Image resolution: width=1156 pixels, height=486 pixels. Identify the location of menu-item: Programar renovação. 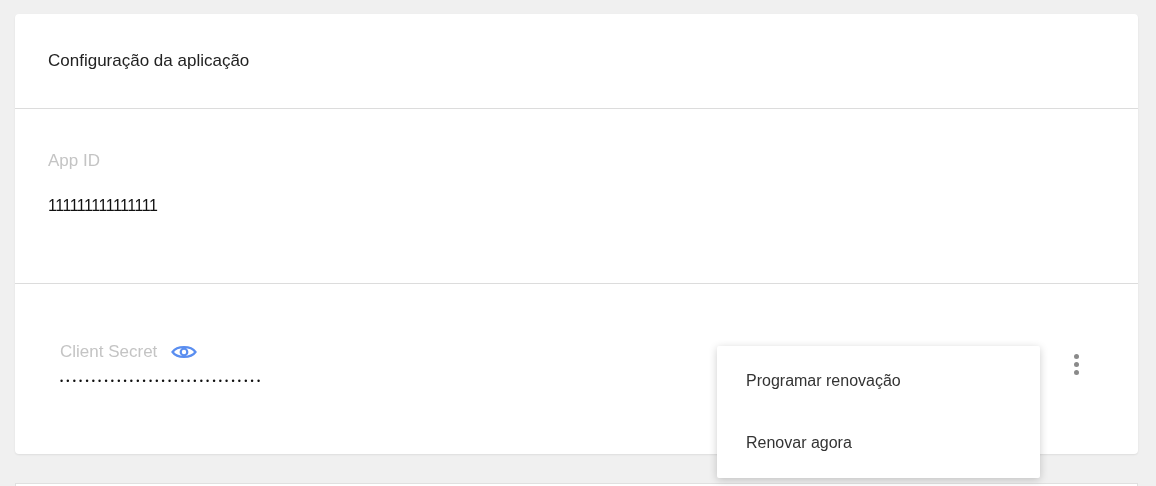
(878, 381).